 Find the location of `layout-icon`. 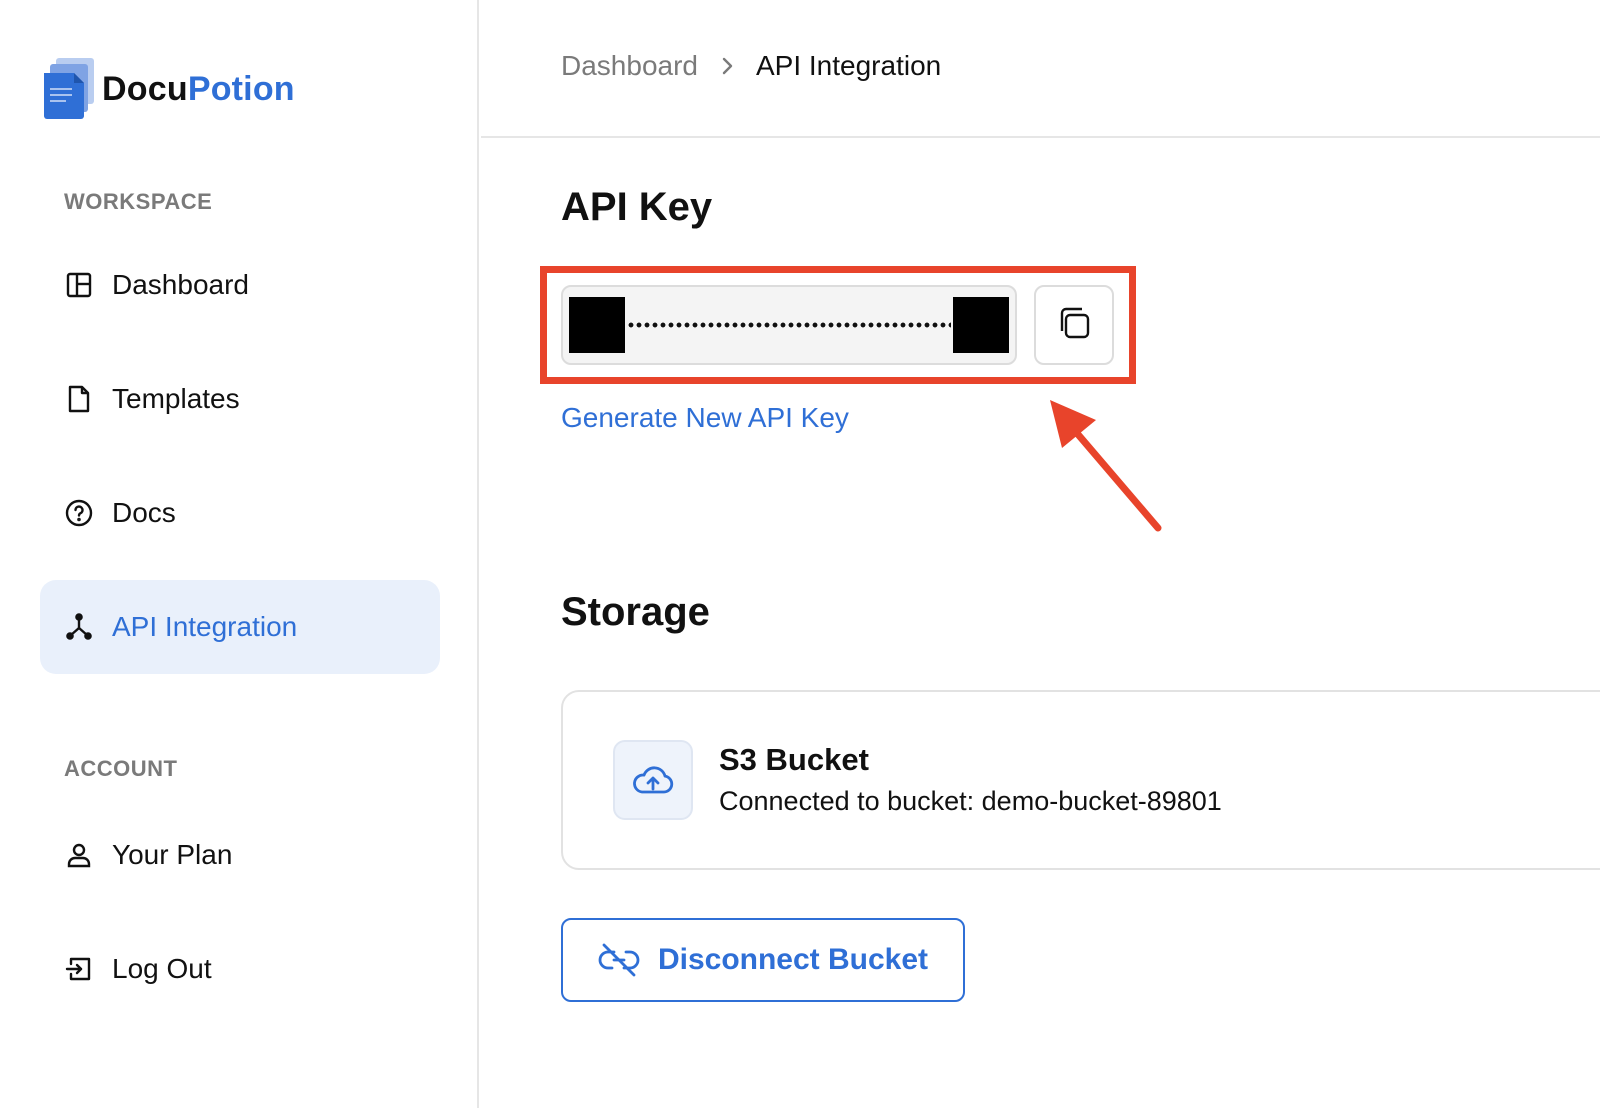

layout-icon is located at coordinates (79, 285).